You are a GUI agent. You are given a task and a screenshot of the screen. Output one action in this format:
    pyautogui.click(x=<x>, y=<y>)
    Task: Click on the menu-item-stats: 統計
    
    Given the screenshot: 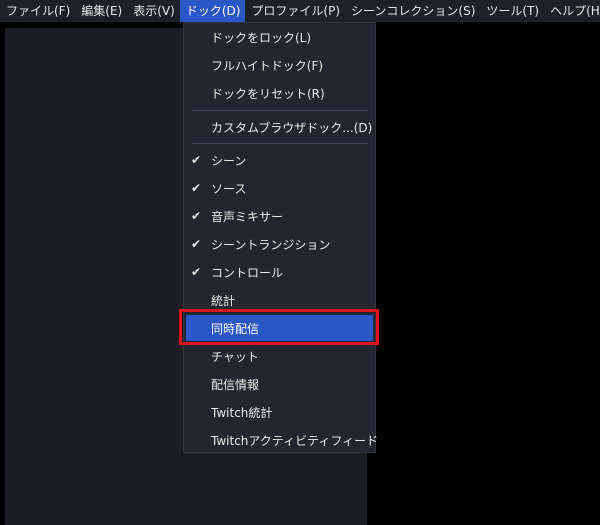 What is the action you would take?
    pyautogui.click(x=279, y=300)
    